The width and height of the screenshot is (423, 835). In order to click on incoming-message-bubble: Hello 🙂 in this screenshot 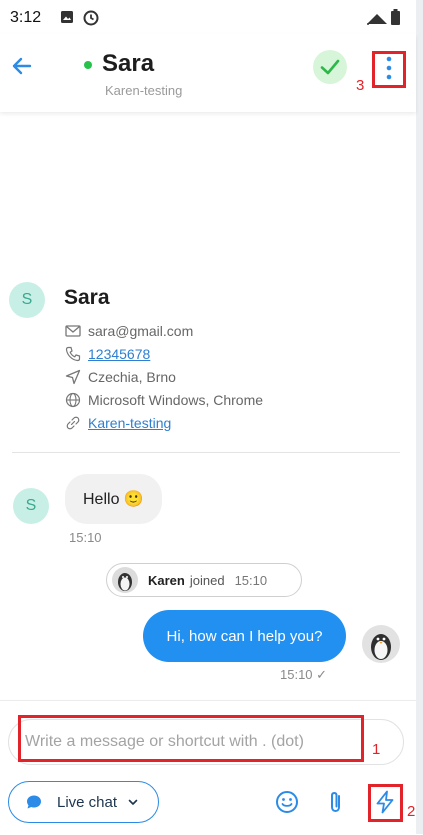, I will do `click(113, 499)`.